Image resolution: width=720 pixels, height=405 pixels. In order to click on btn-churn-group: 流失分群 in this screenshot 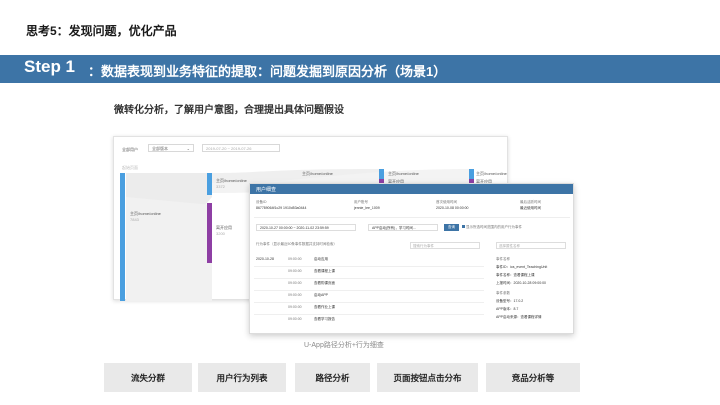, I will do `click(148, 377)`.